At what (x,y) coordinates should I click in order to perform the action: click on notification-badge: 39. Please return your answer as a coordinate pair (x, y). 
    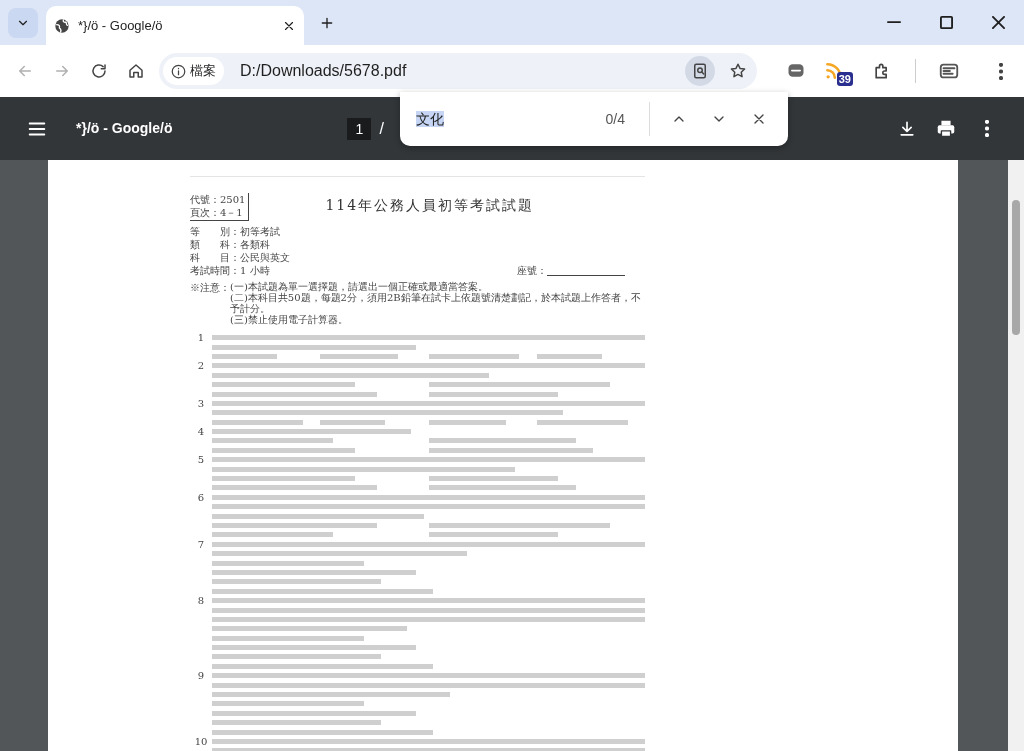
    Looking at the image, I should click on (844, 79).